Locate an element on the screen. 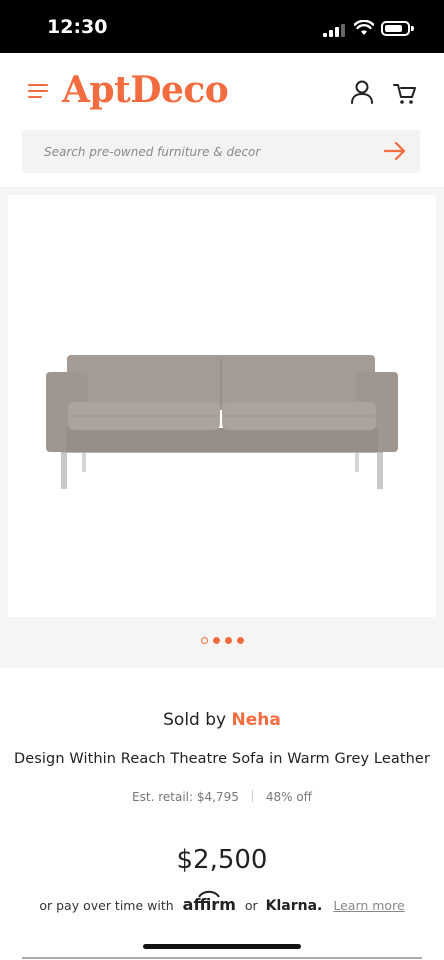  sold-by: Sold by Neha is located at coordinates (222, 720).